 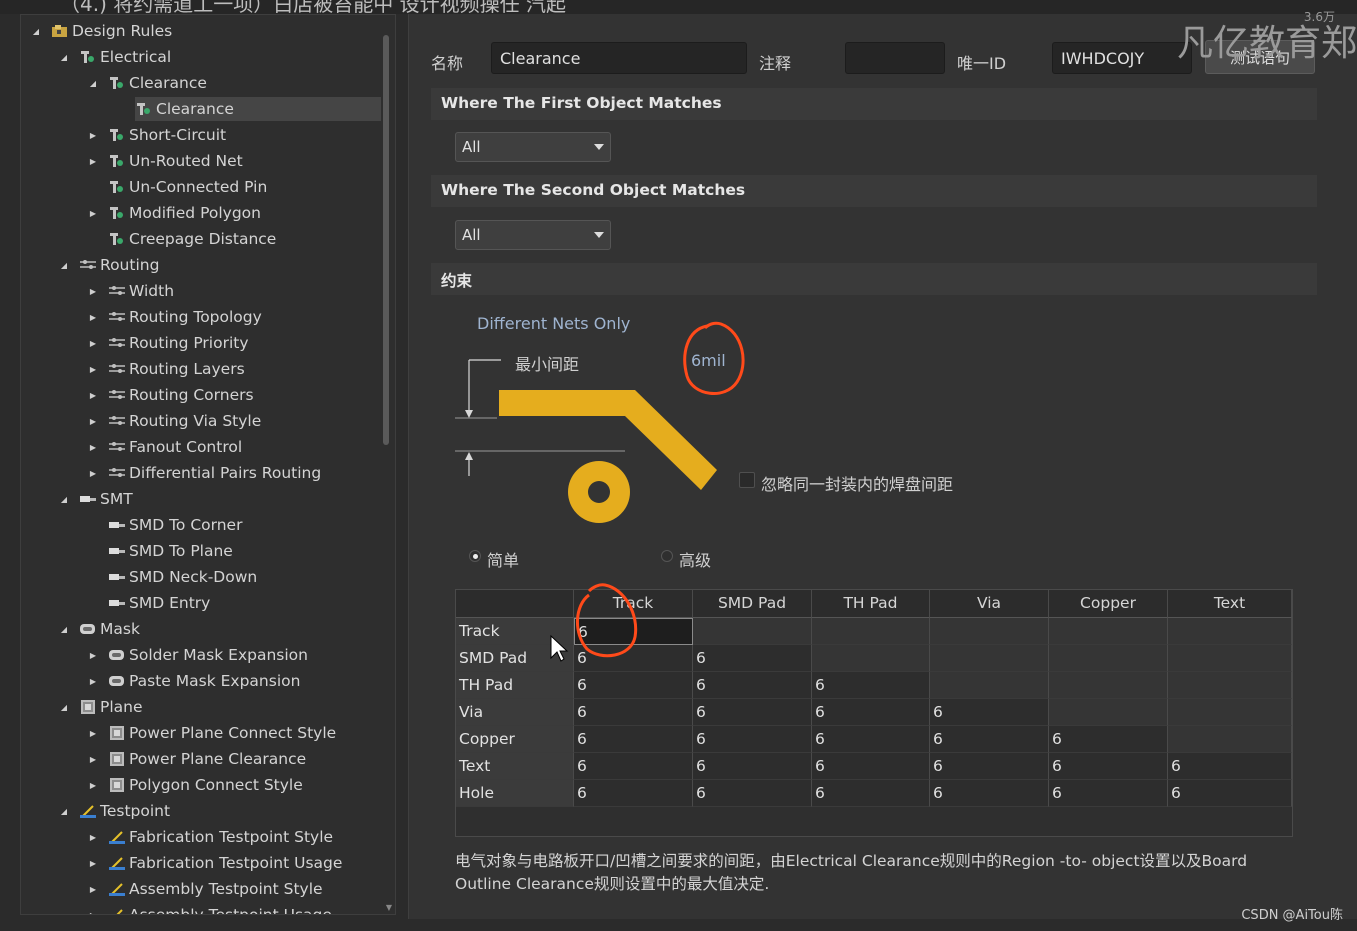 What do you see at coordinates (205, 785) in the screenshot?
I see `tree-item-polygon-connect-style: Polygon Connect Style` at bounding box center [205, 785].